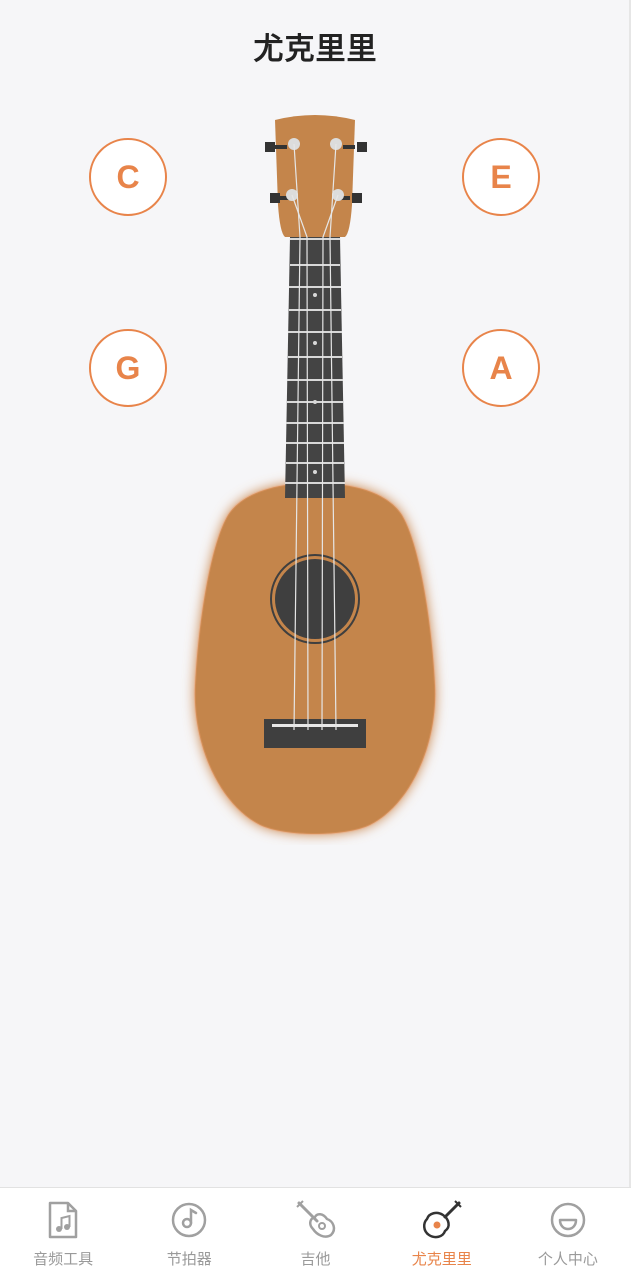  Describe the element at coordinates (128, 177) in the screenshot. I see `string-c-button: C` at that location.